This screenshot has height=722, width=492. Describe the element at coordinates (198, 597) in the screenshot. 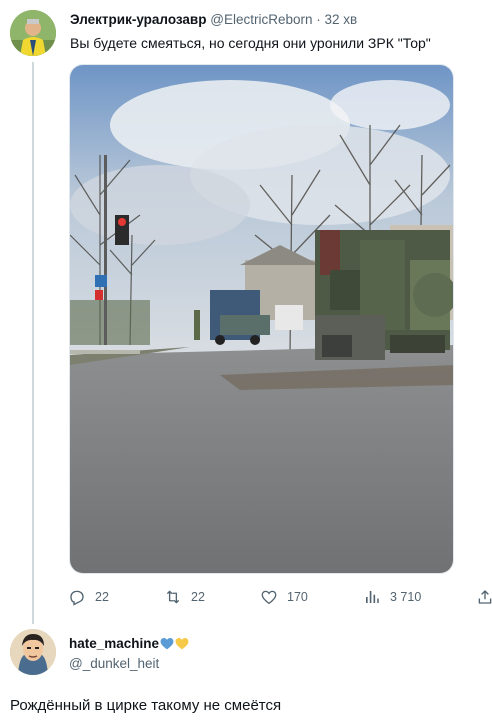

I see `retweet-count: 22` at that location.